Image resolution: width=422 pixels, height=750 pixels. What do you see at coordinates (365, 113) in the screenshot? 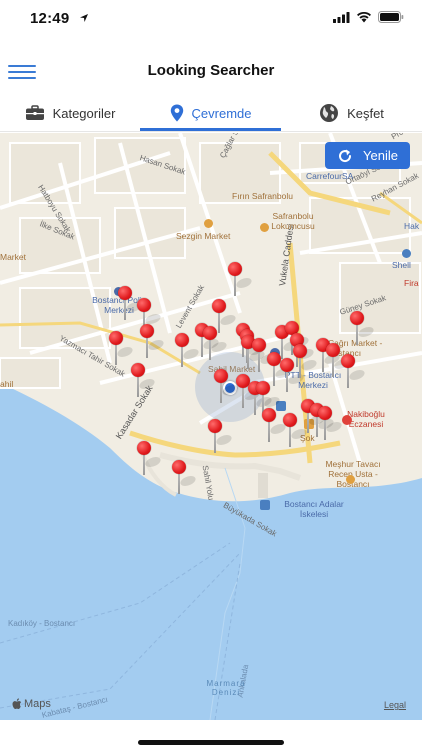
I see `tab-label: Keşfet` at bounding box center [365, 113].